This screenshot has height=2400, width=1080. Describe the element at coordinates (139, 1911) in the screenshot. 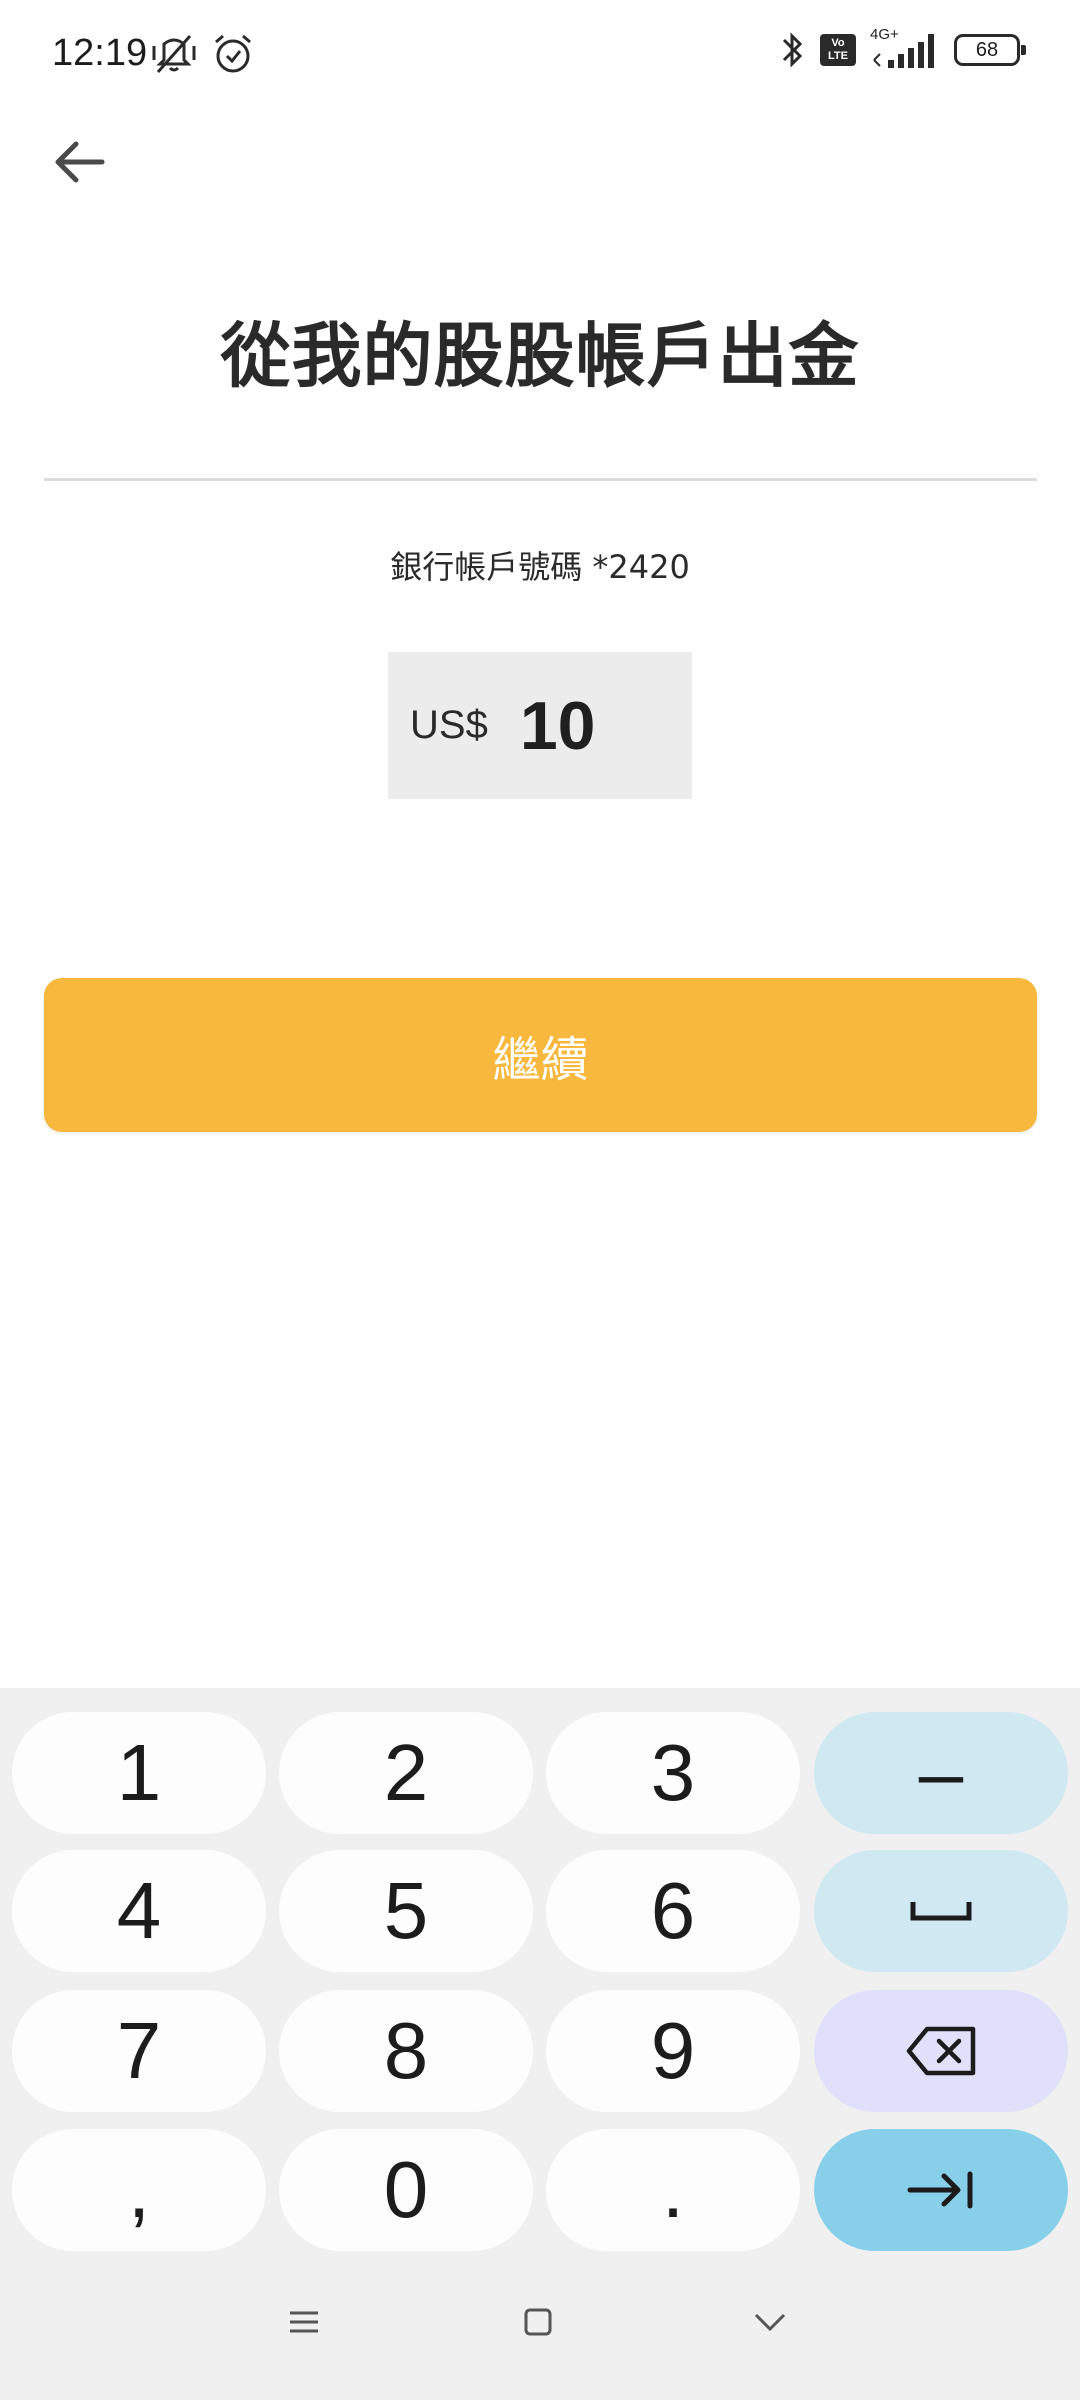

I see `key-4: 4` at that location.